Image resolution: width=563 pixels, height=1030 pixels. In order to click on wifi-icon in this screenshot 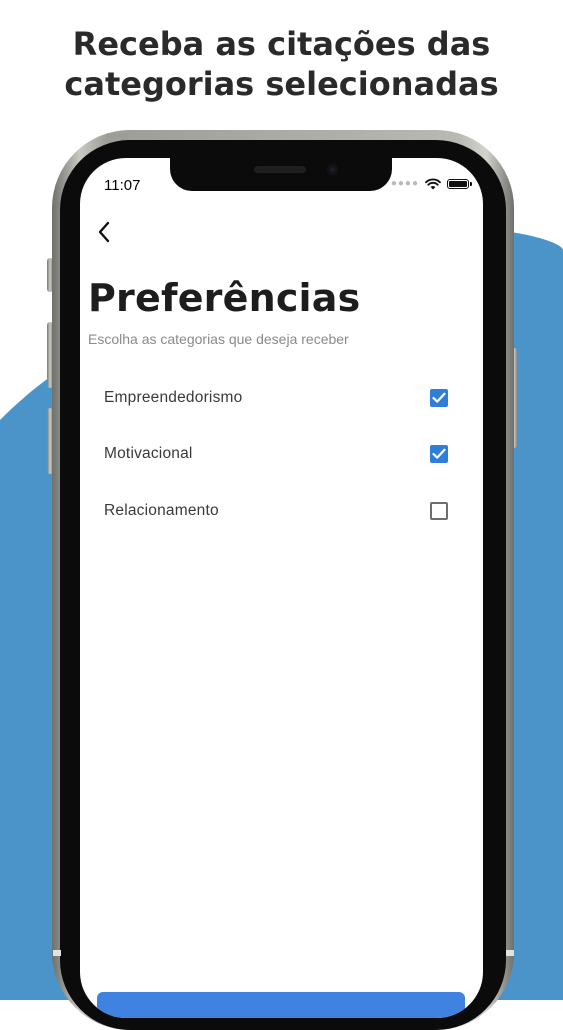, I will do `click(433, 184)`.